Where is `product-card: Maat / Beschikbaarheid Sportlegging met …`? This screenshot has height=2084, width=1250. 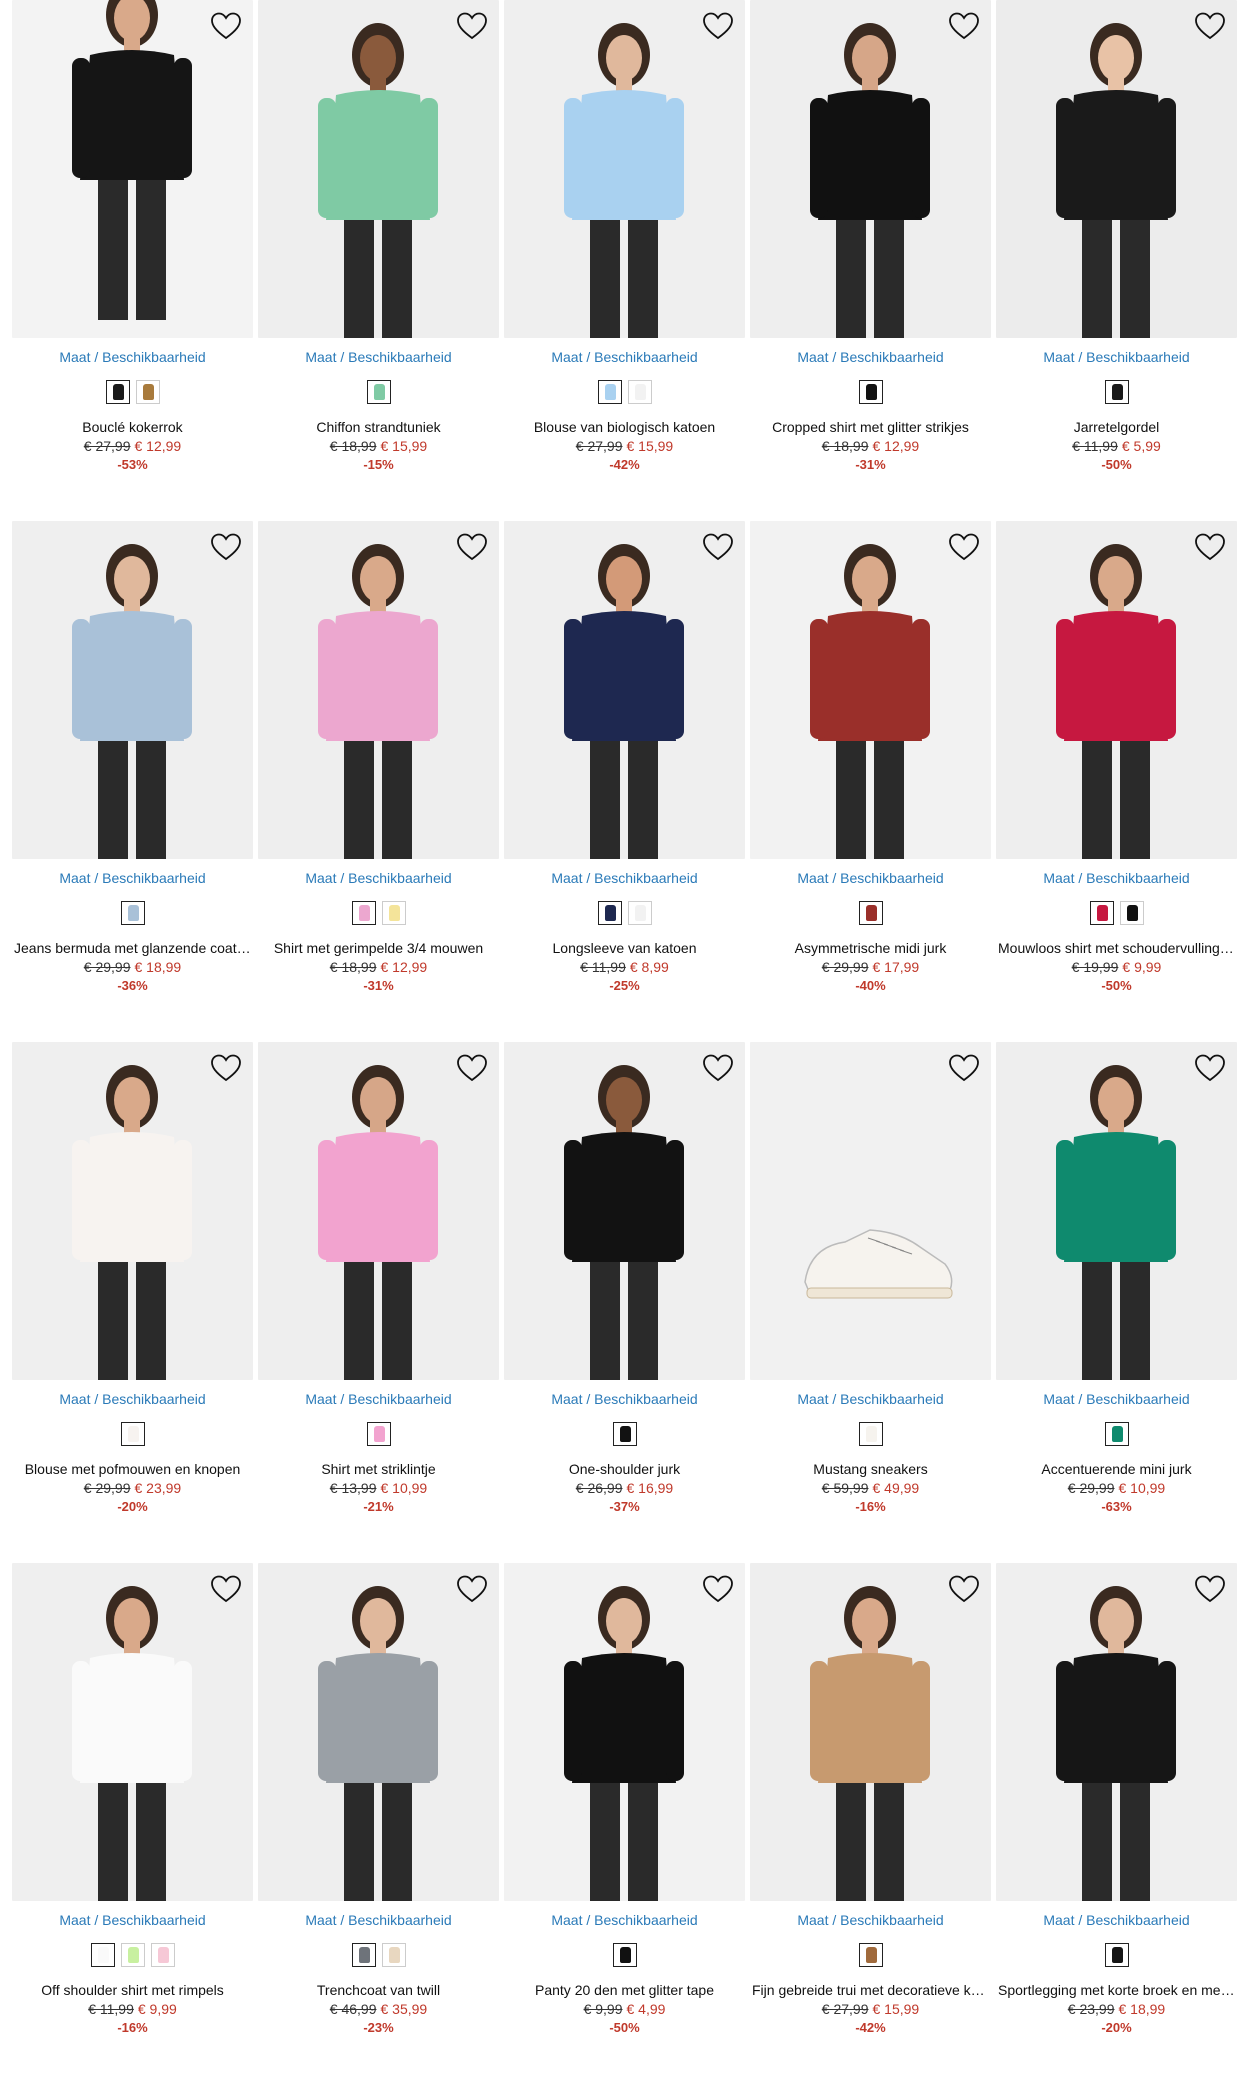 product-card: Maat / Beschikbaarheid Sportlegging met … is located at coordinates (1116, 1823).